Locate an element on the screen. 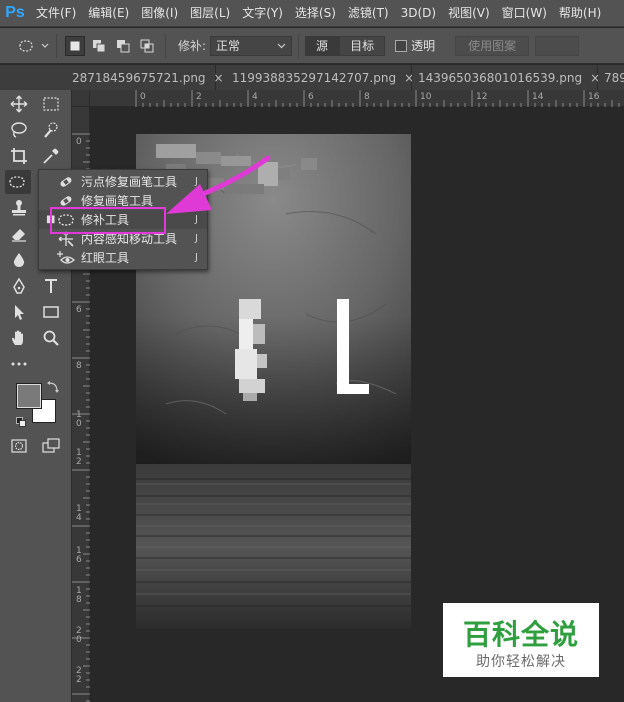 The width and height of the screenshot is (624, 702). hand-icon is located at coordinates (17, 337).